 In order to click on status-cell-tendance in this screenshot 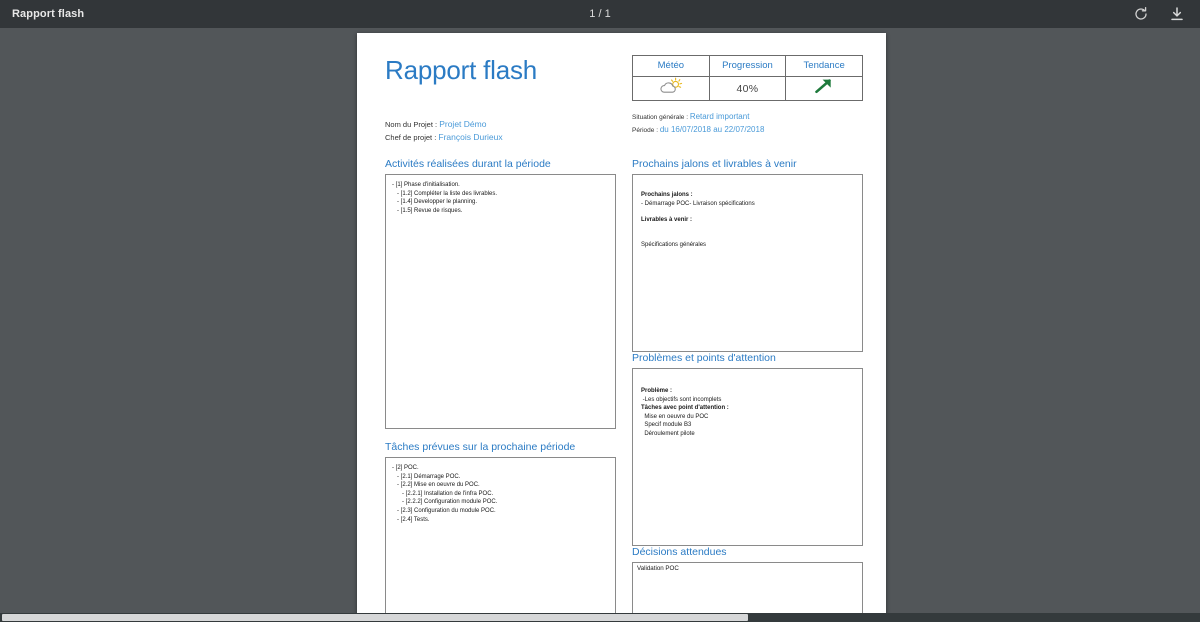, I will do `click(824, 88)`.